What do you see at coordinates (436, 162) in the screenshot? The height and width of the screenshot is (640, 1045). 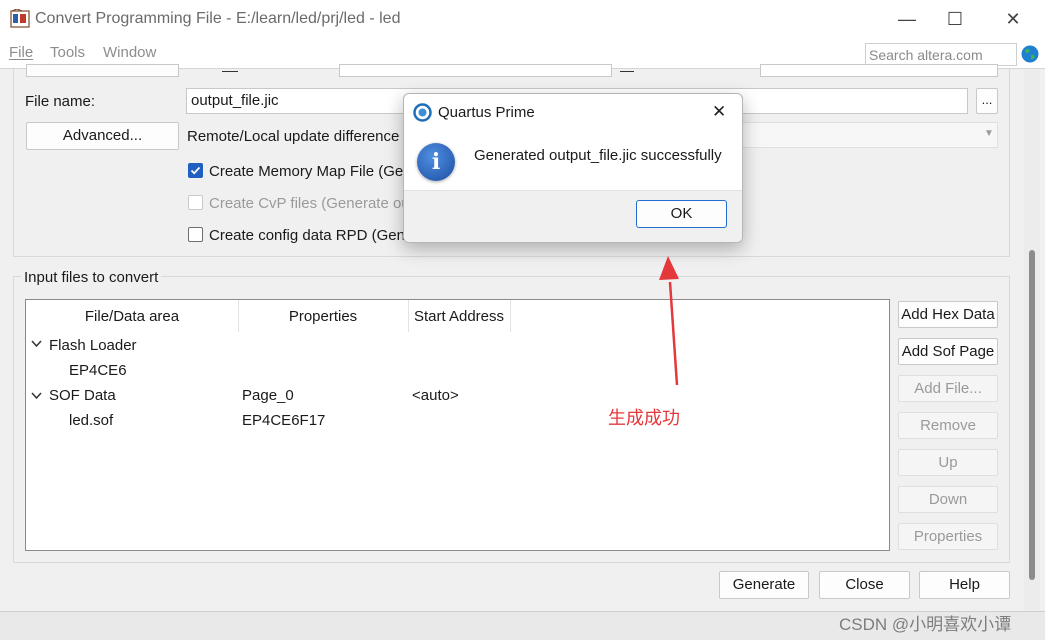 I see `info-icon: i` at bounding box center [436, 162].